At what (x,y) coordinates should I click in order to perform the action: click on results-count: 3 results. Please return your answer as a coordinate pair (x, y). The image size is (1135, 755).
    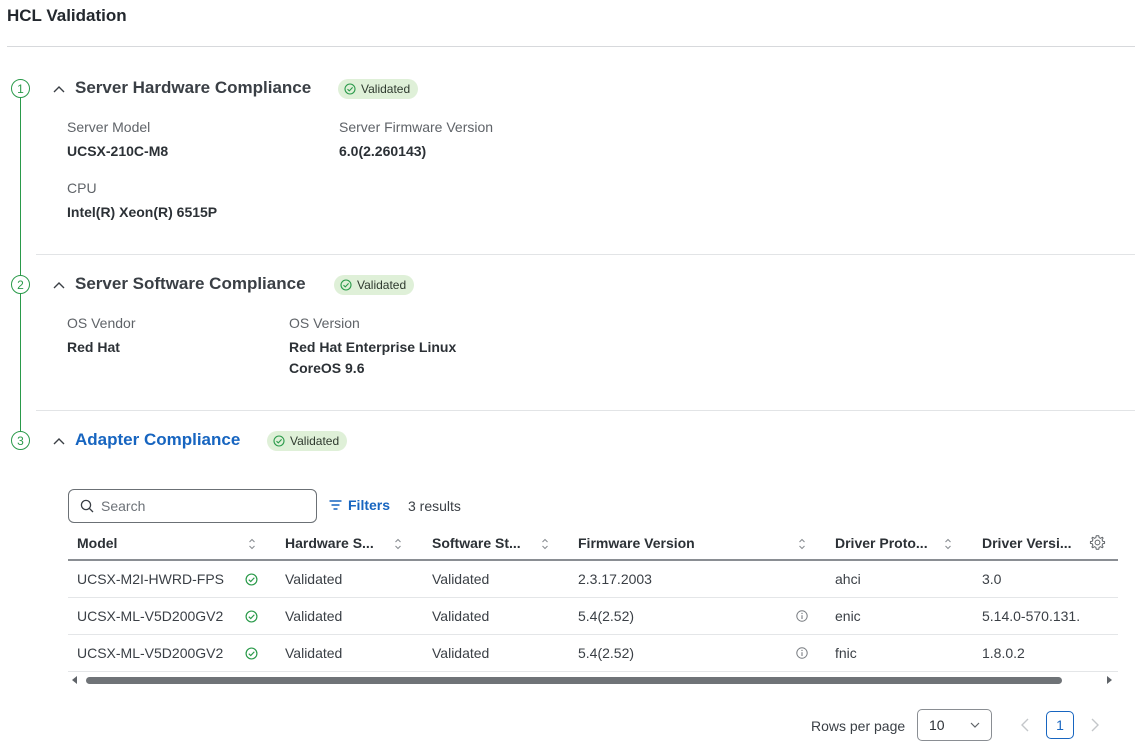
    Looking at the image, I should click on (434, 506).